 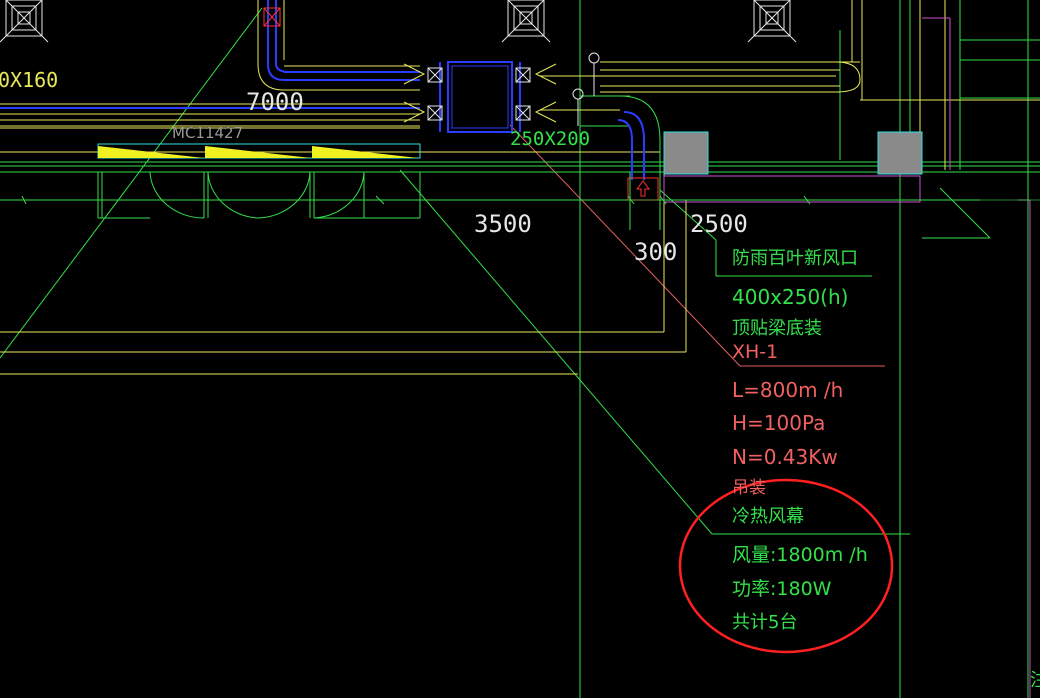 What do you see at coordinates (719, 224) in the screenshot?
I see `dim-2500: 2500` at bounding box center [719, 224].